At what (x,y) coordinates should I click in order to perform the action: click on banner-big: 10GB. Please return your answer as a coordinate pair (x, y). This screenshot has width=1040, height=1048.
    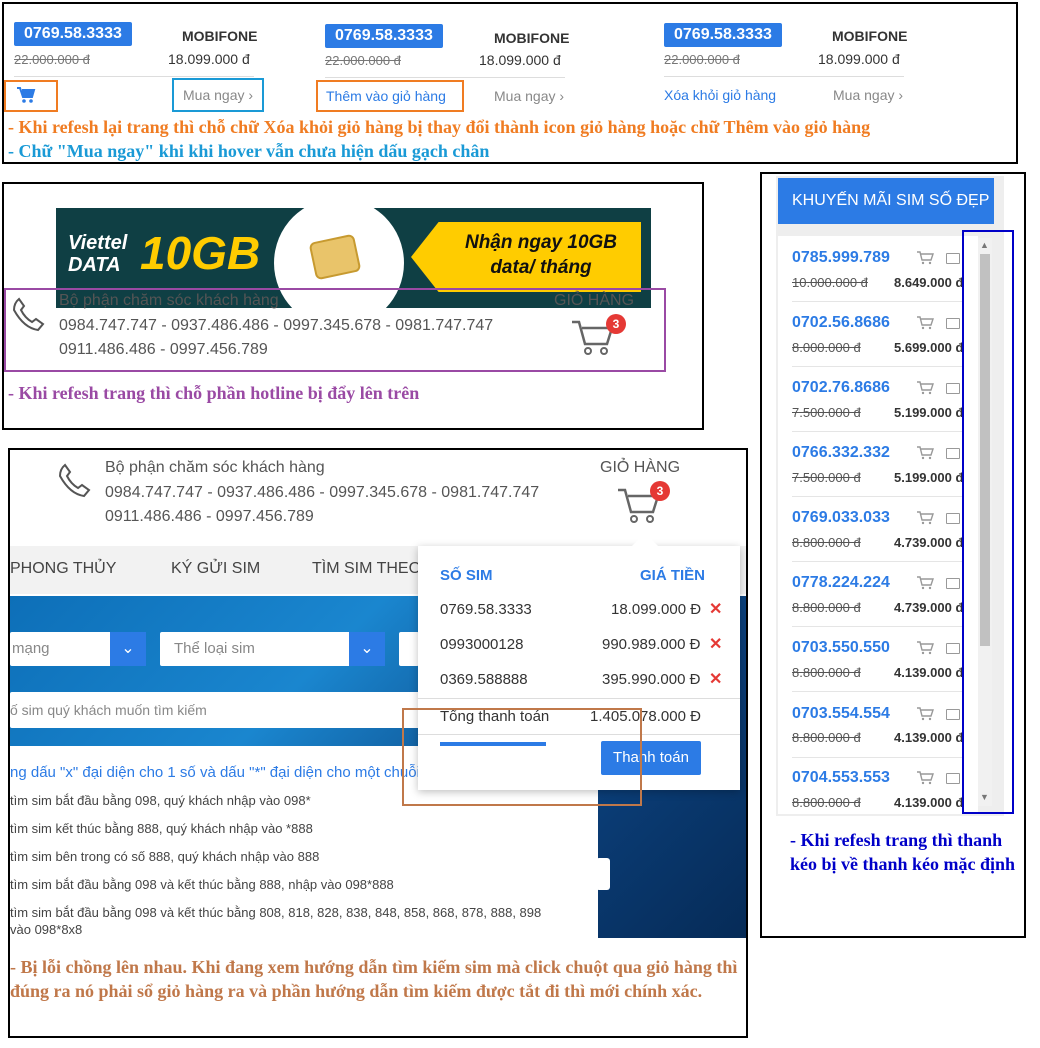
    Looking at the image, I should click on (200, 253).